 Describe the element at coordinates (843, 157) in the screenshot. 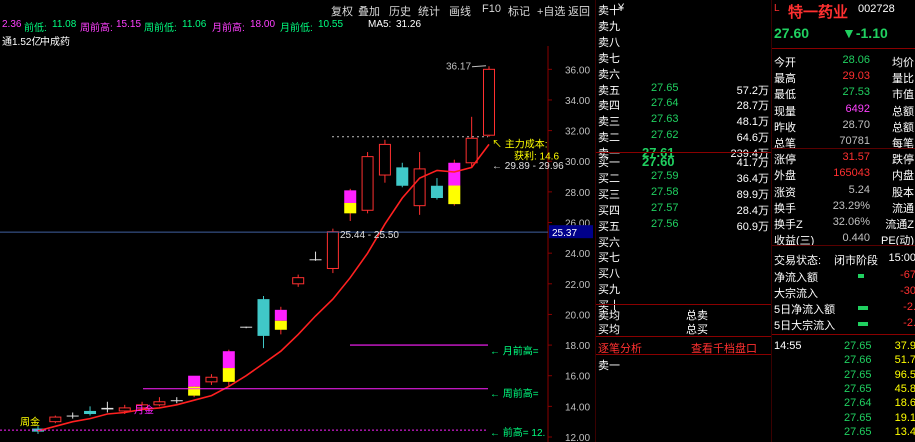

I see `quote-row: 涨停 31.57 跌停` at that location.